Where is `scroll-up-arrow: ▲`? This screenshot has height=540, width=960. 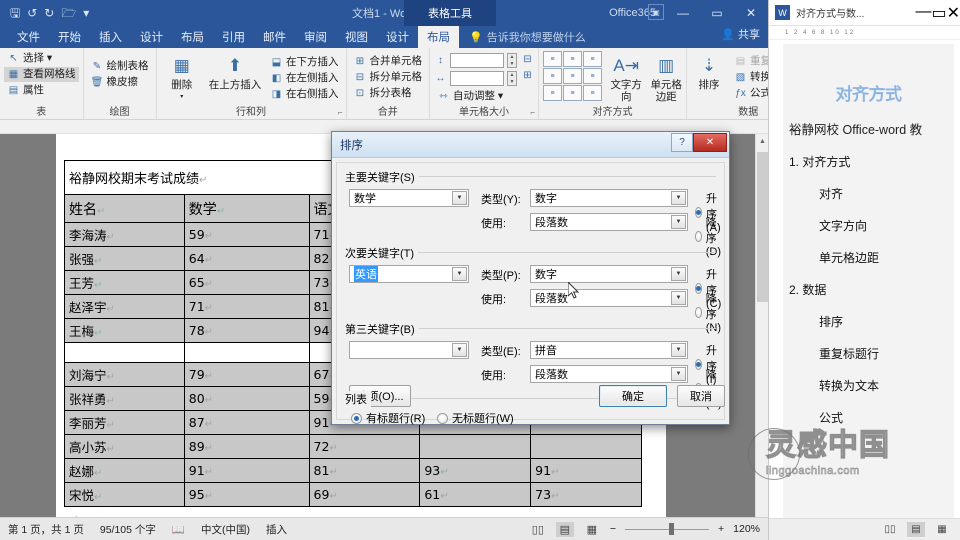
scroll-up-arrow: ▲ is located at coordinates (762, 141).